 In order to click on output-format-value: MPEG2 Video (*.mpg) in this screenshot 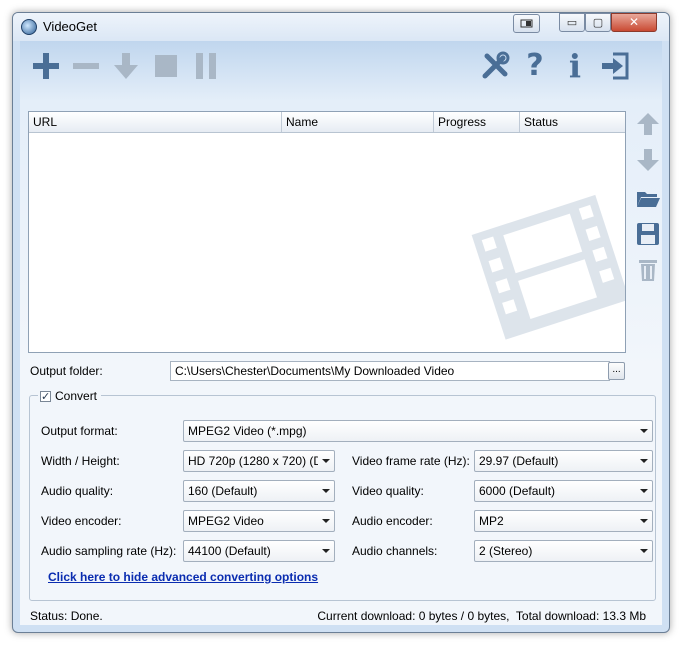, I will do `click(247, 431)`.